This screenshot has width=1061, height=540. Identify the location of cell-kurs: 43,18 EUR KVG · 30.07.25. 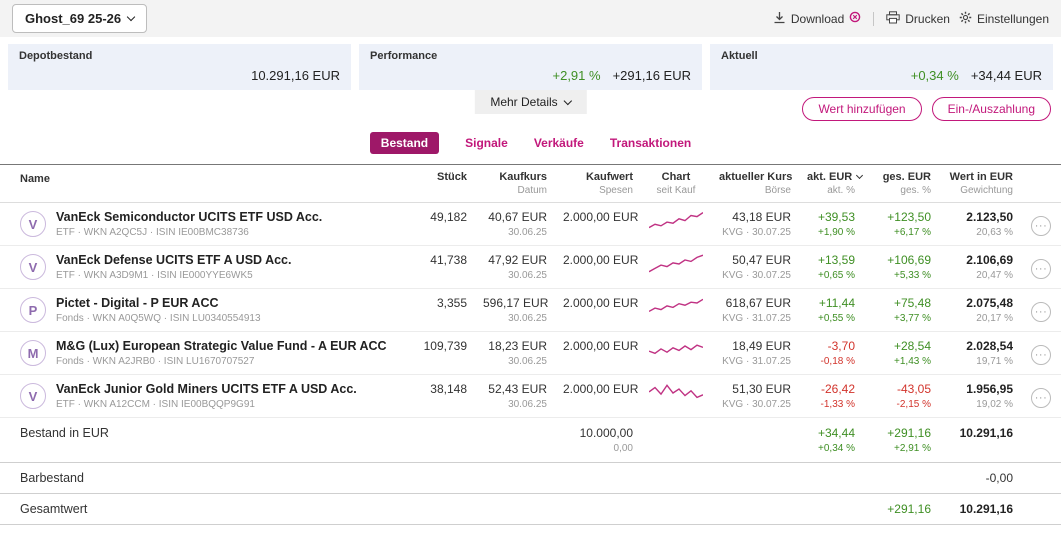
(755, 224).